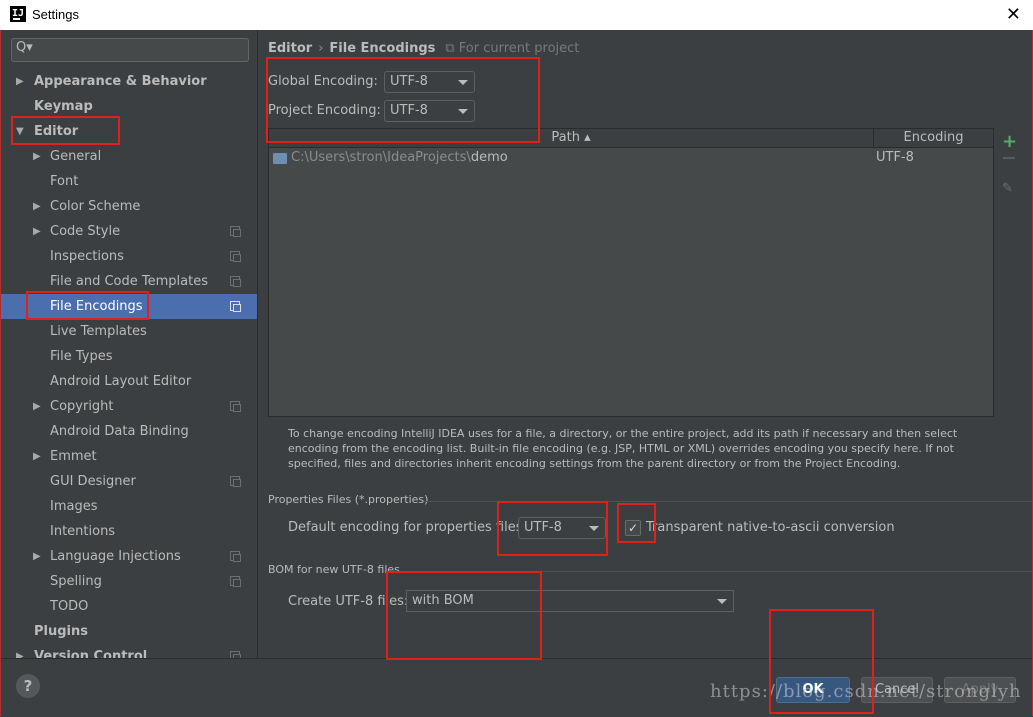  I want to click on sidebar-item-file-encodings: File Encodings, so click(129, 306).